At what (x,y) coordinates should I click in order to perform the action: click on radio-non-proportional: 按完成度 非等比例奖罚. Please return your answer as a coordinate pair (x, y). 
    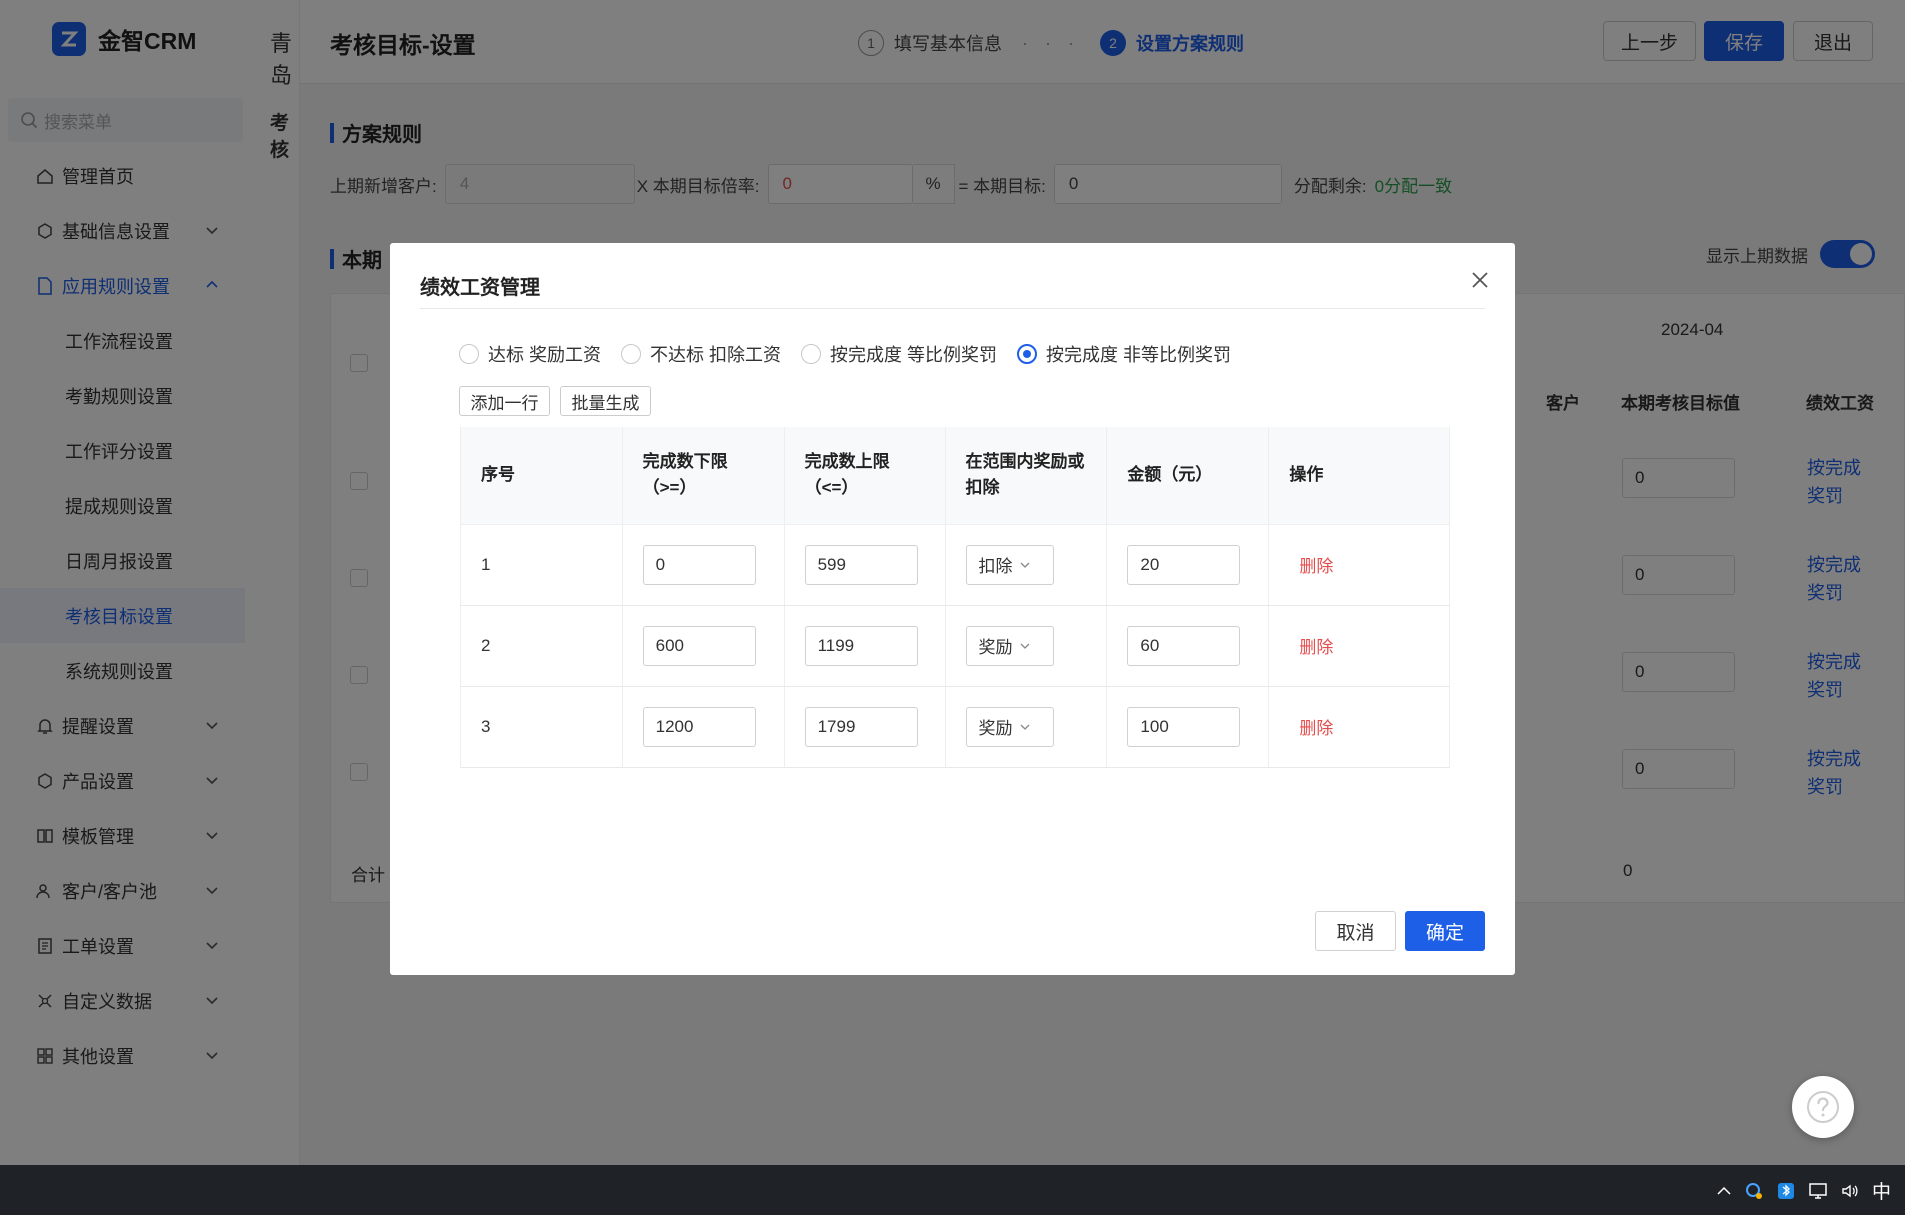
    Looking at the image, I should click on (1124, 354).